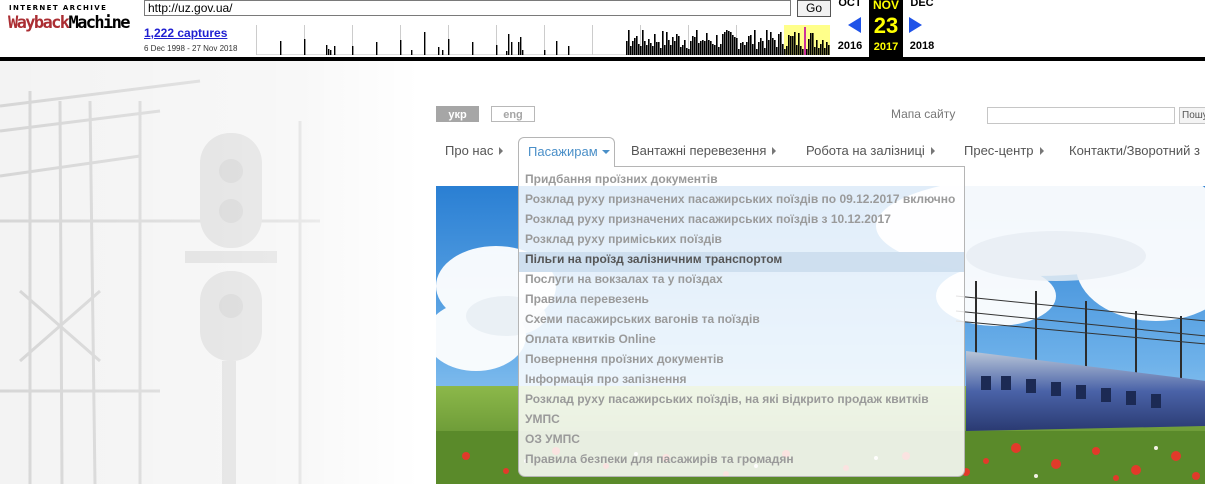  Describe the element at coordinates (741, 422) in the screenshot. I see `menu-item-umps: УМПС` at that location.